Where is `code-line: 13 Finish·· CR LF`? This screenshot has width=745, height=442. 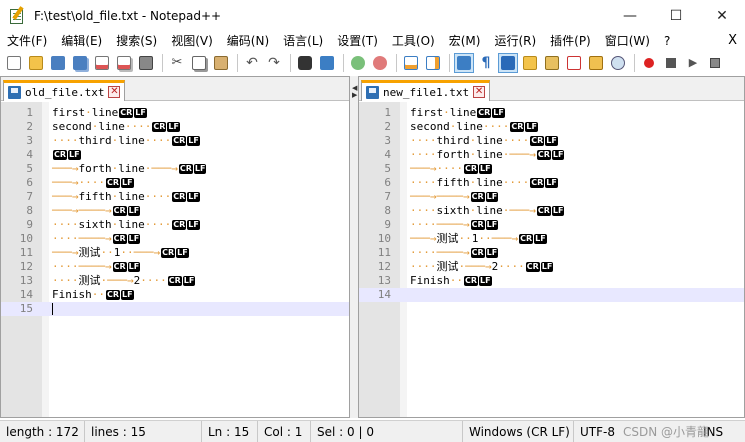 code-line: 13 Finish·· CR LF is located at coordinates (551, 281).